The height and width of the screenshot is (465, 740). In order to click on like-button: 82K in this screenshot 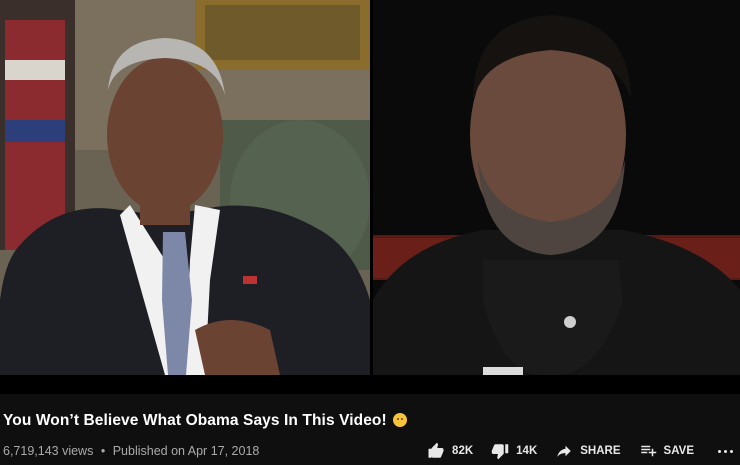, I will do `click(450, 451)`.